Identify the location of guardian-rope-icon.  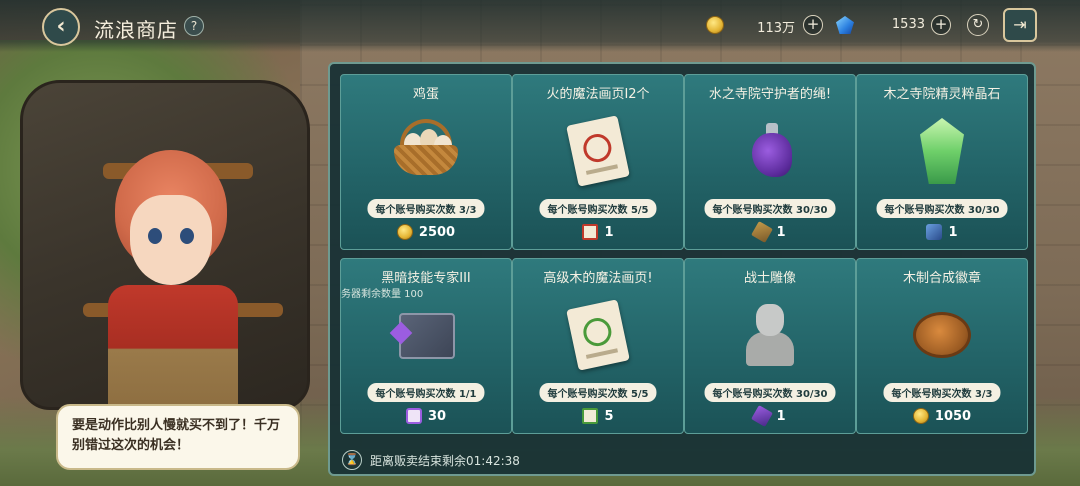
(770, 151).